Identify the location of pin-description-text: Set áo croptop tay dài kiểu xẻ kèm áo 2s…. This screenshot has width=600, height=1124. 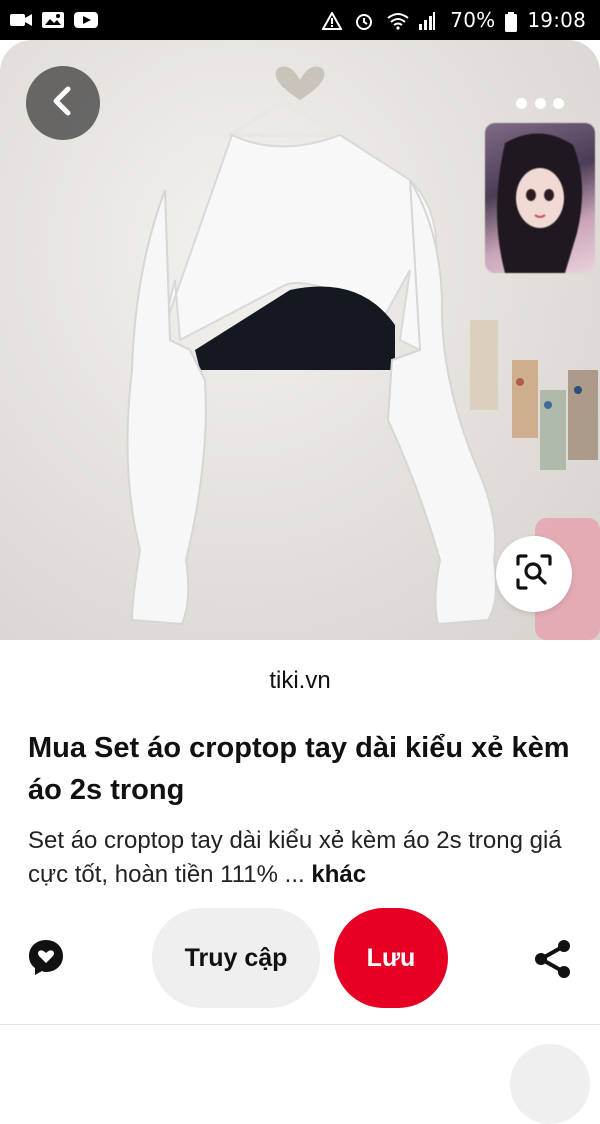
(295, 857).